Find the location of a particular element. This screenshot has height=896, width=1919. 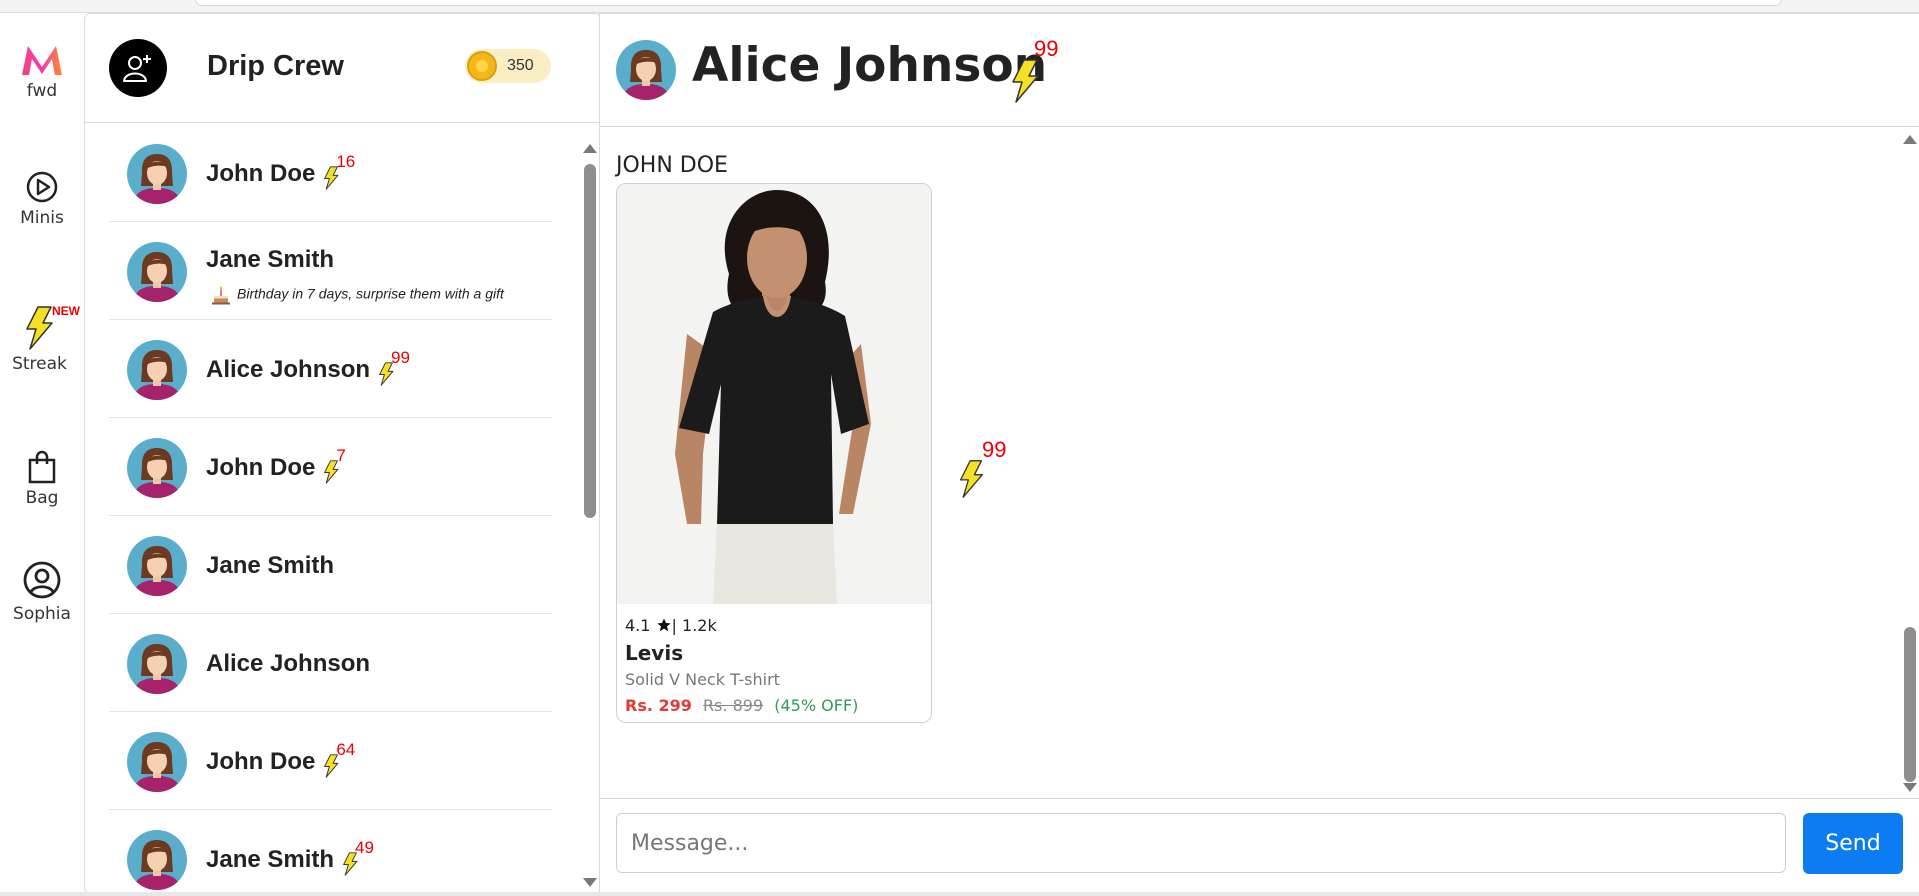

contact-item: Alice Johnson is located at coordinates (330, 663).